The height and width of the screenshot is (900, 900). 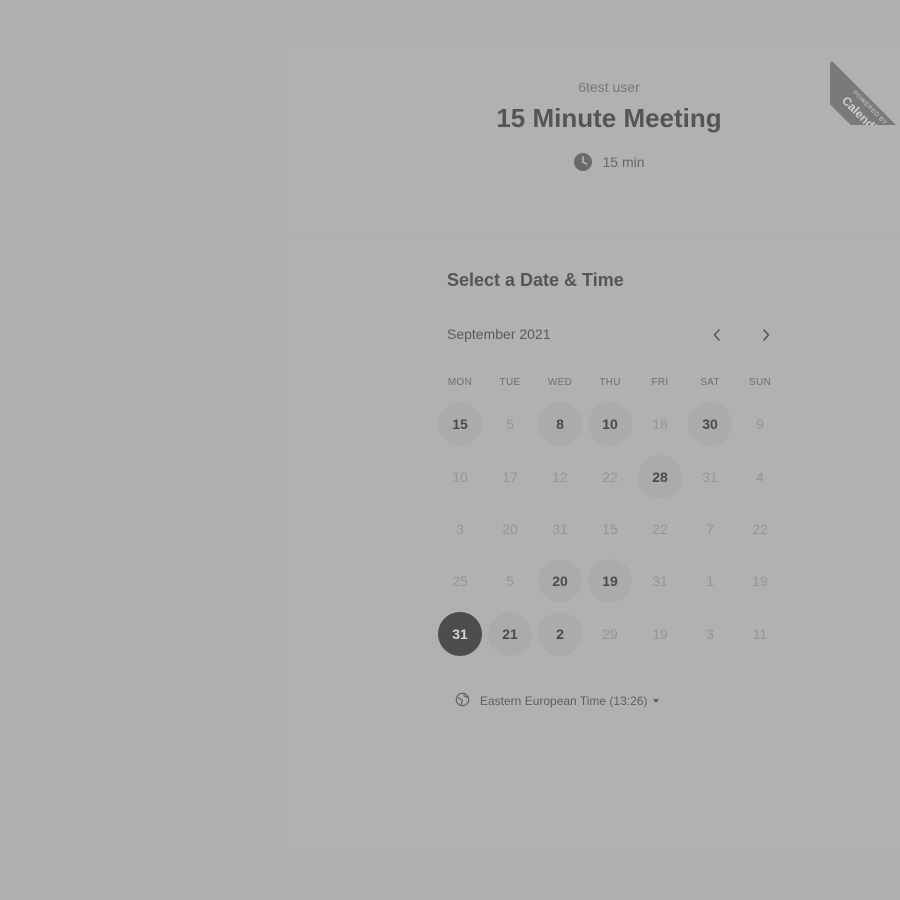 I want to click on calendar-day-disabled: 29, so click(x=610, y=634).